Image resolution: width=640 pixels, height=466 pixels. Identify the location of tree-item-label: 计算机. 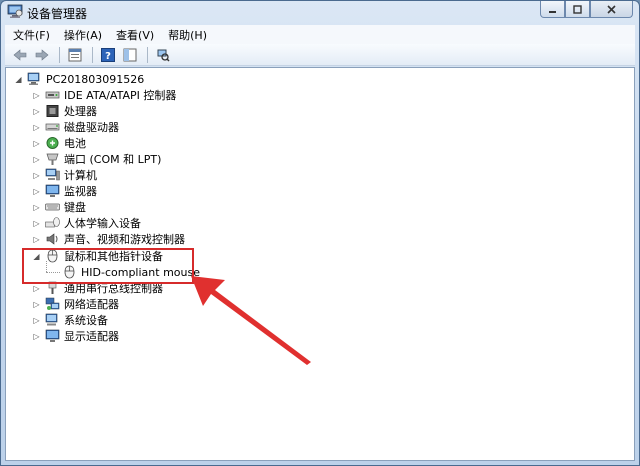
(80, 175).